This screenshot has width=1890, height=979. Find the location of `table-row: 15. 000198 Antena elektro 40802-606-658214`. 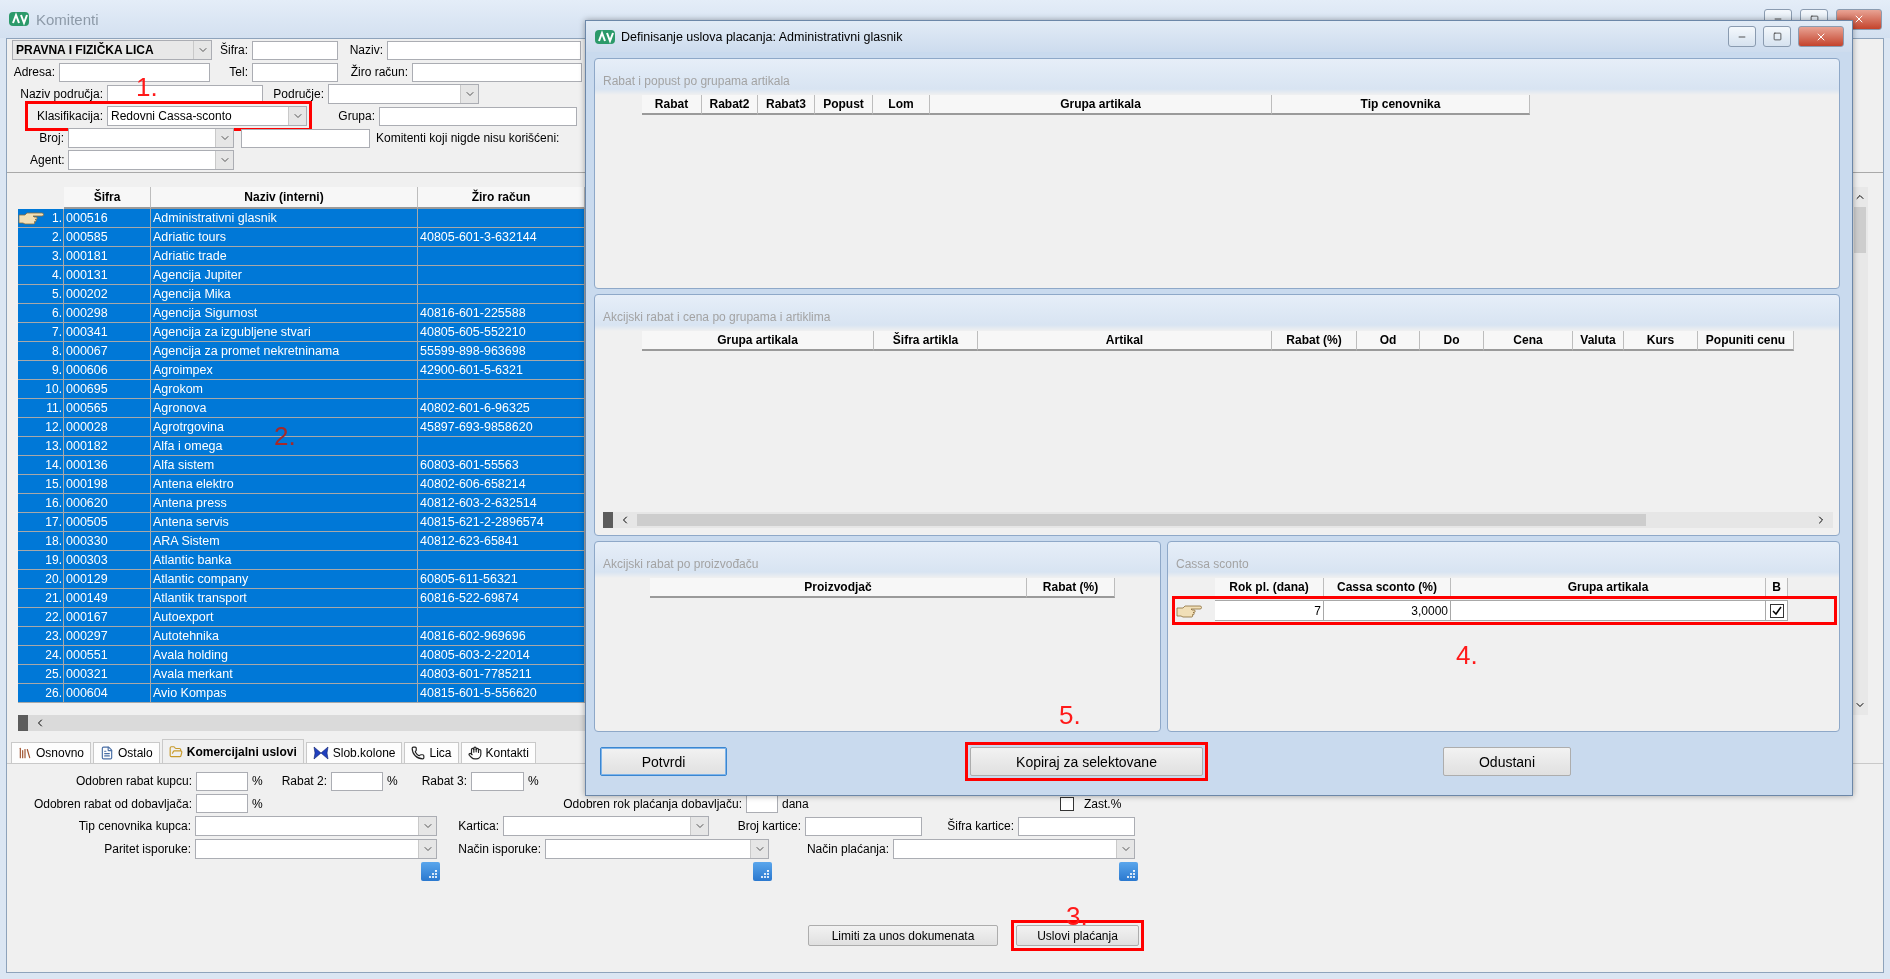

table-row: 15. 000198 Antena elektro 40802-606-658214 is located at coordinates (301, 484).